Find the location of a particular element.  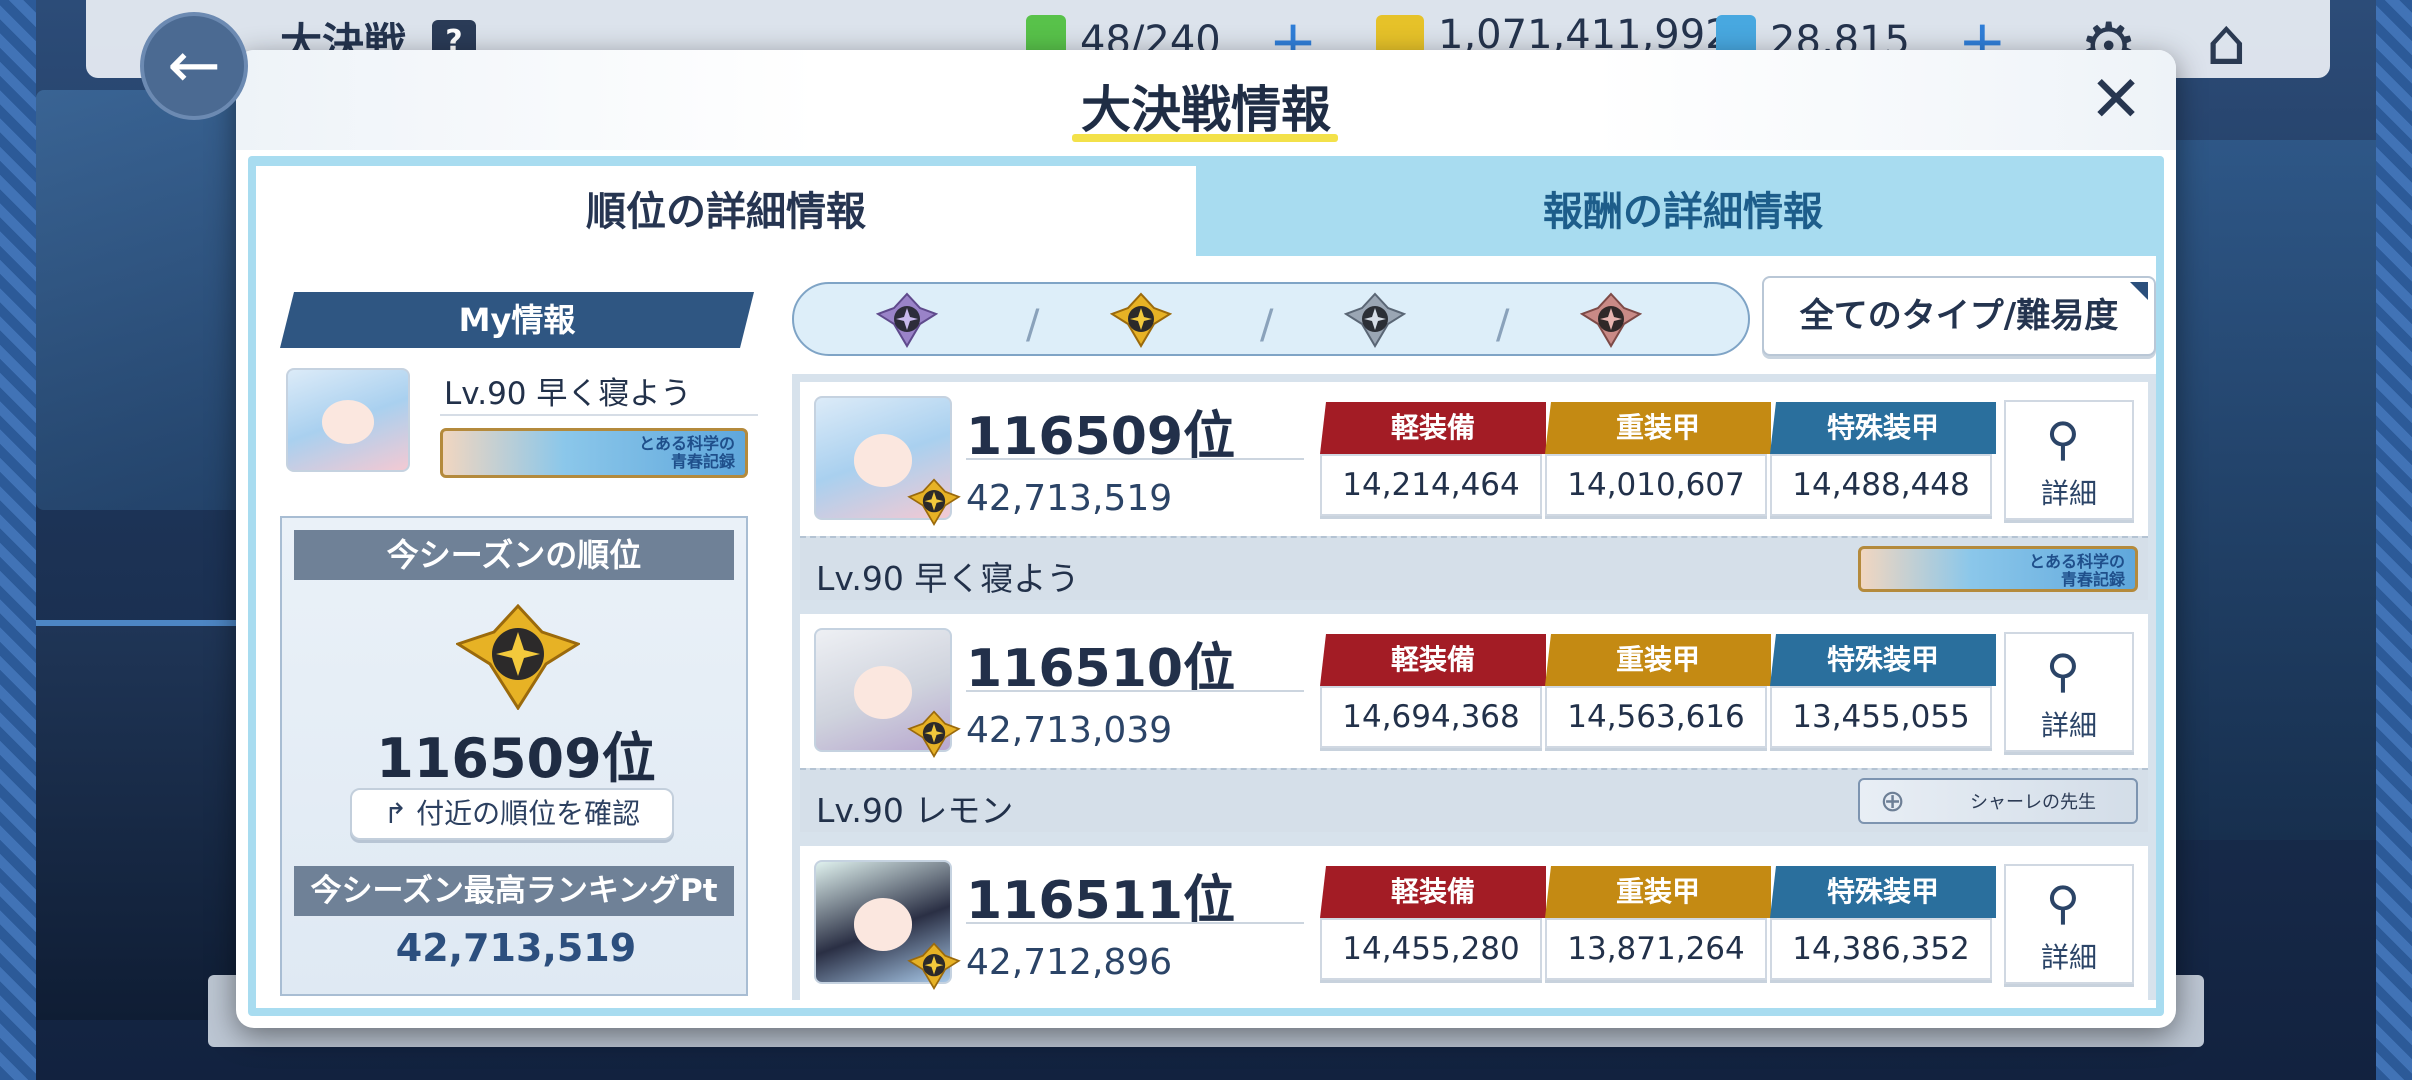

heavy-armor-value: 14,010,607 is located at coordinates (1656, 485).